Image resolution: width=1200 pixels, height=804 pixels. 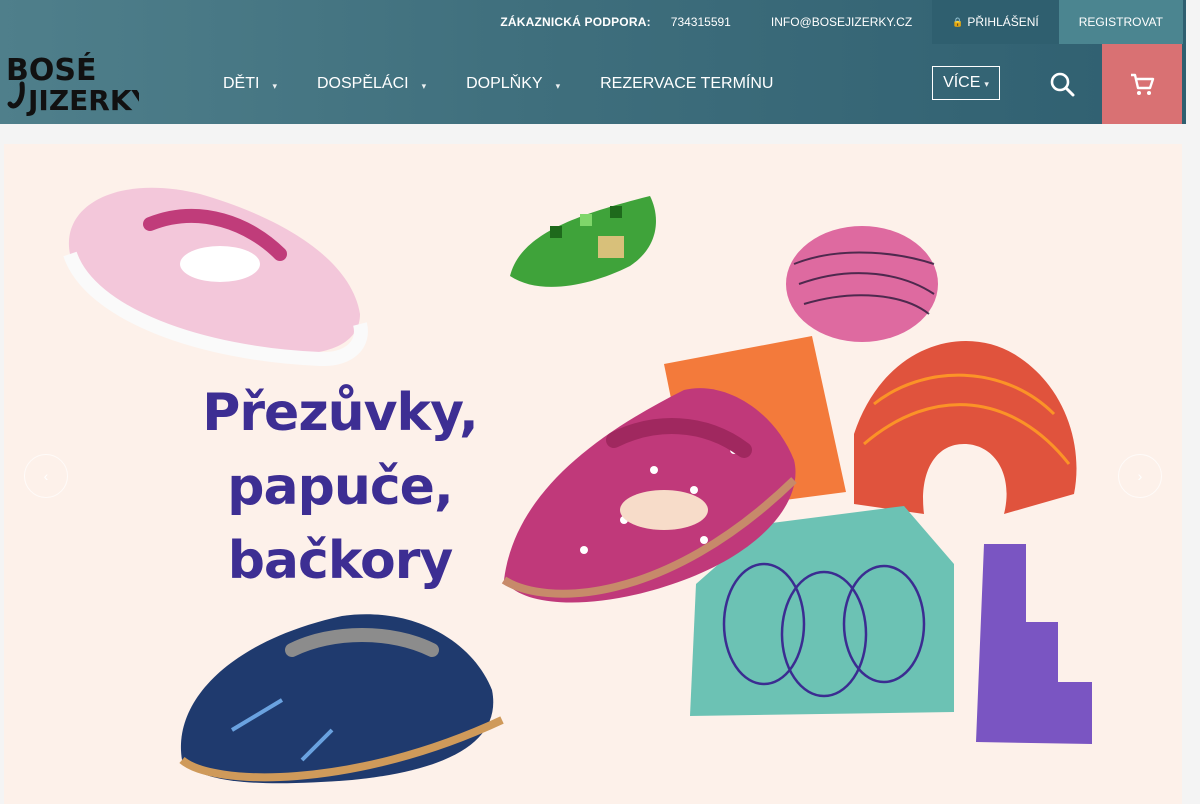 I want to click on nav-item-doplnky: DOPLŇKY ▾, so click(x=513, y=84).